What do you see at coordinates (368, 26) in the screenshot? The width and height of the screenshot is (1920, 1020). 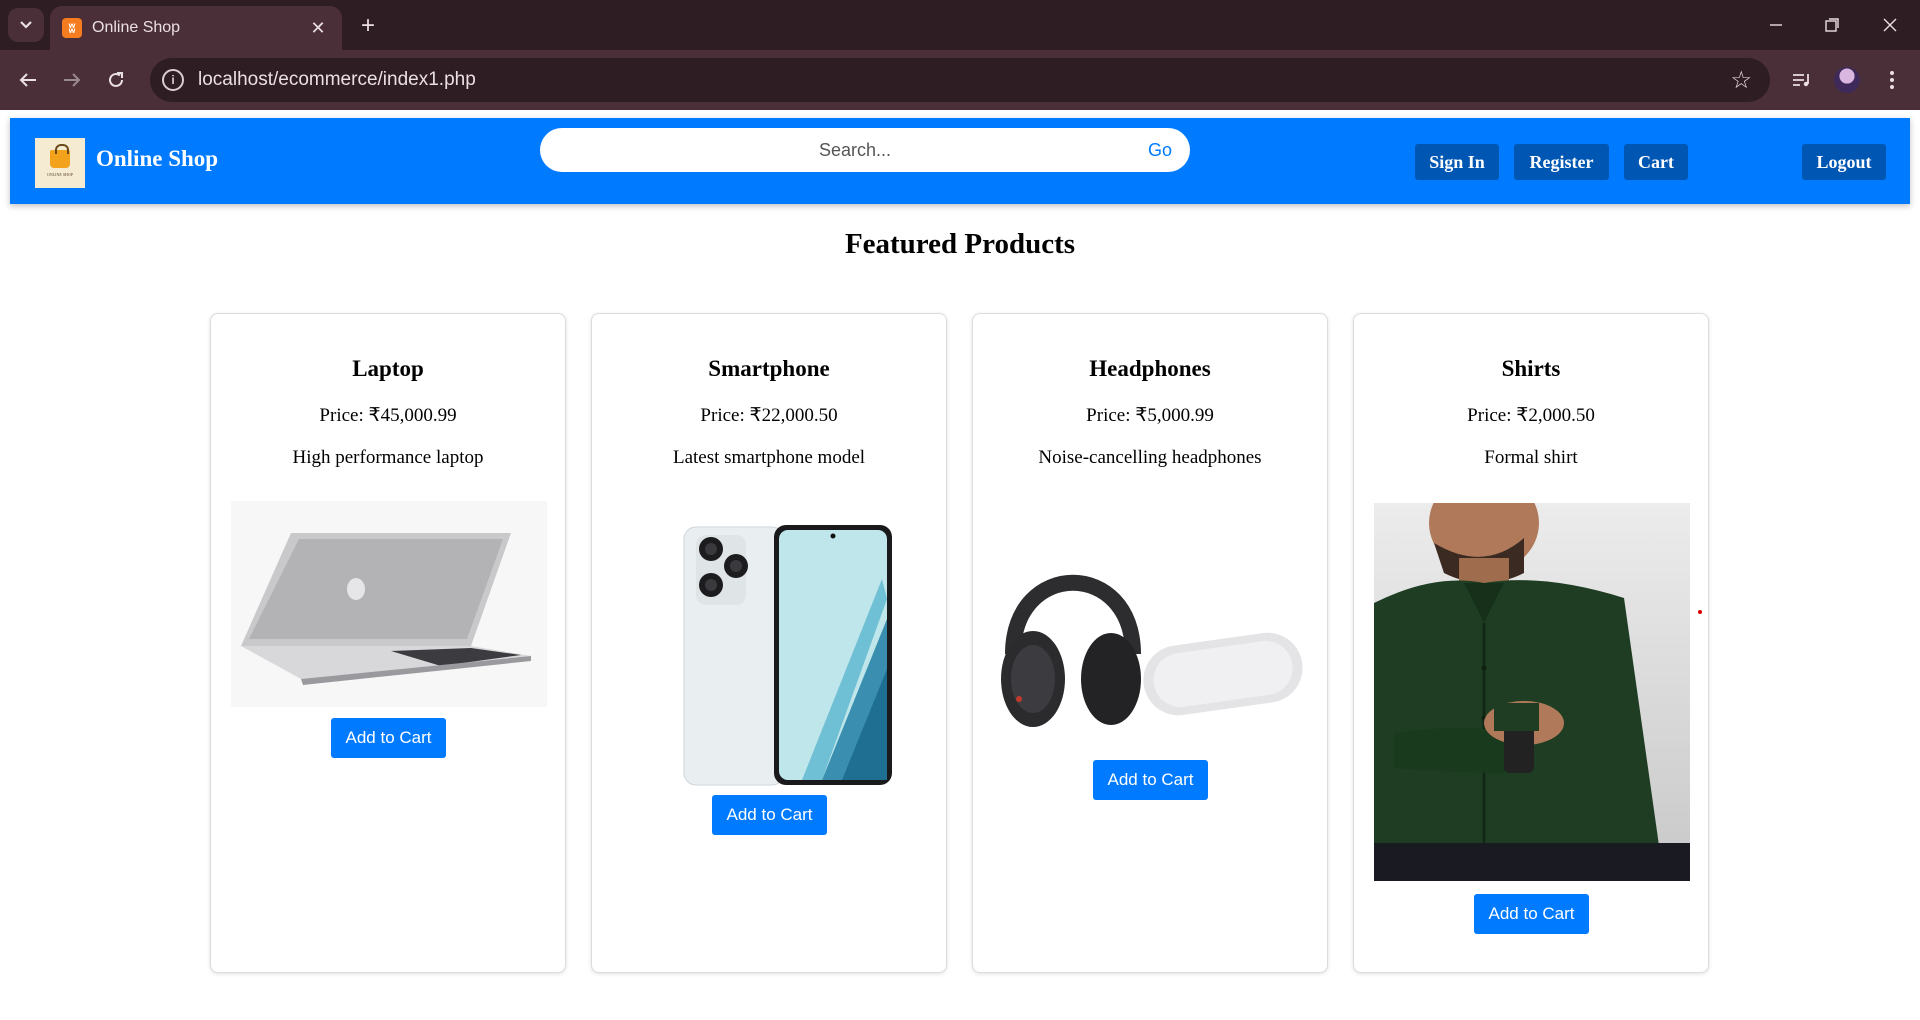 I see `new-tab-icon: +` at bounding box center [368, 26].